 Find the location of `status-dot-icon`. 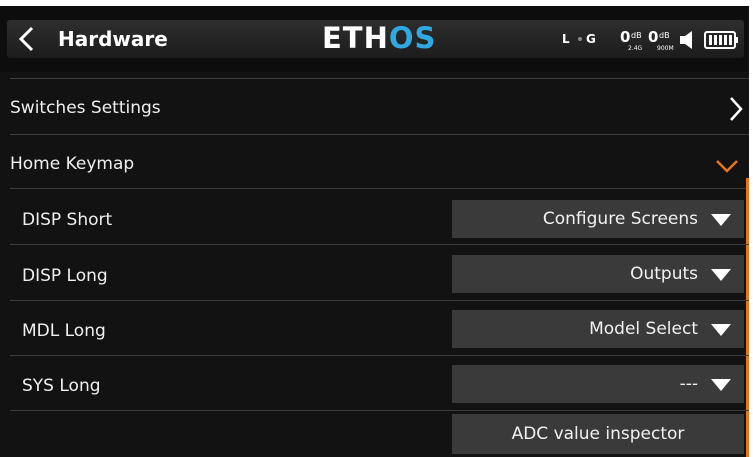

status-dot-icon is located at coordinates (580, 39).